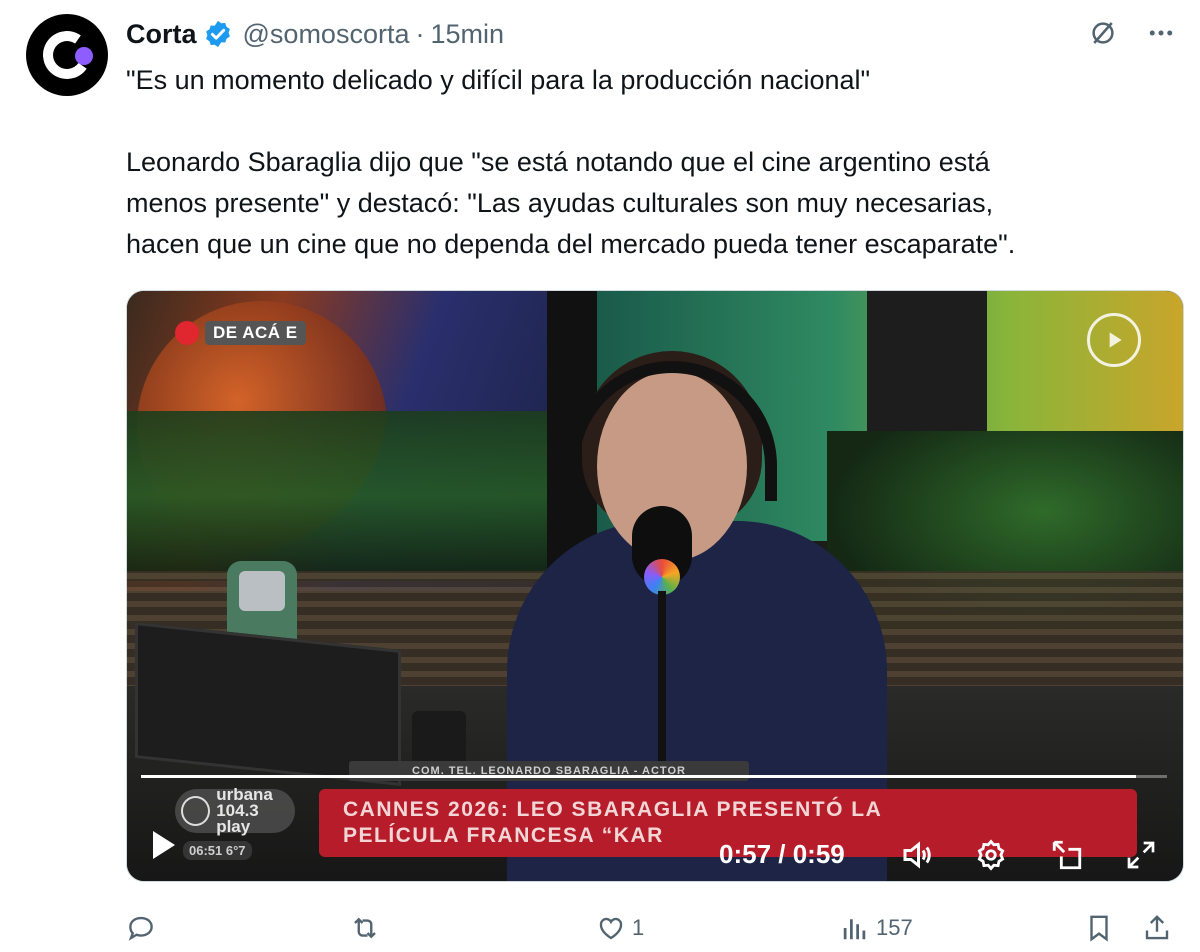 Image resolution: width=1200 pixels, height=952 pixels. What do you see at coordinates (1141, 855) in the screenshot?
I see `fullscreen-icon` at bounding box center [1141, 855].